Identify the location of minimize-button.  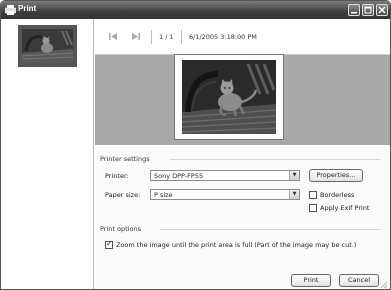
(354, 10).